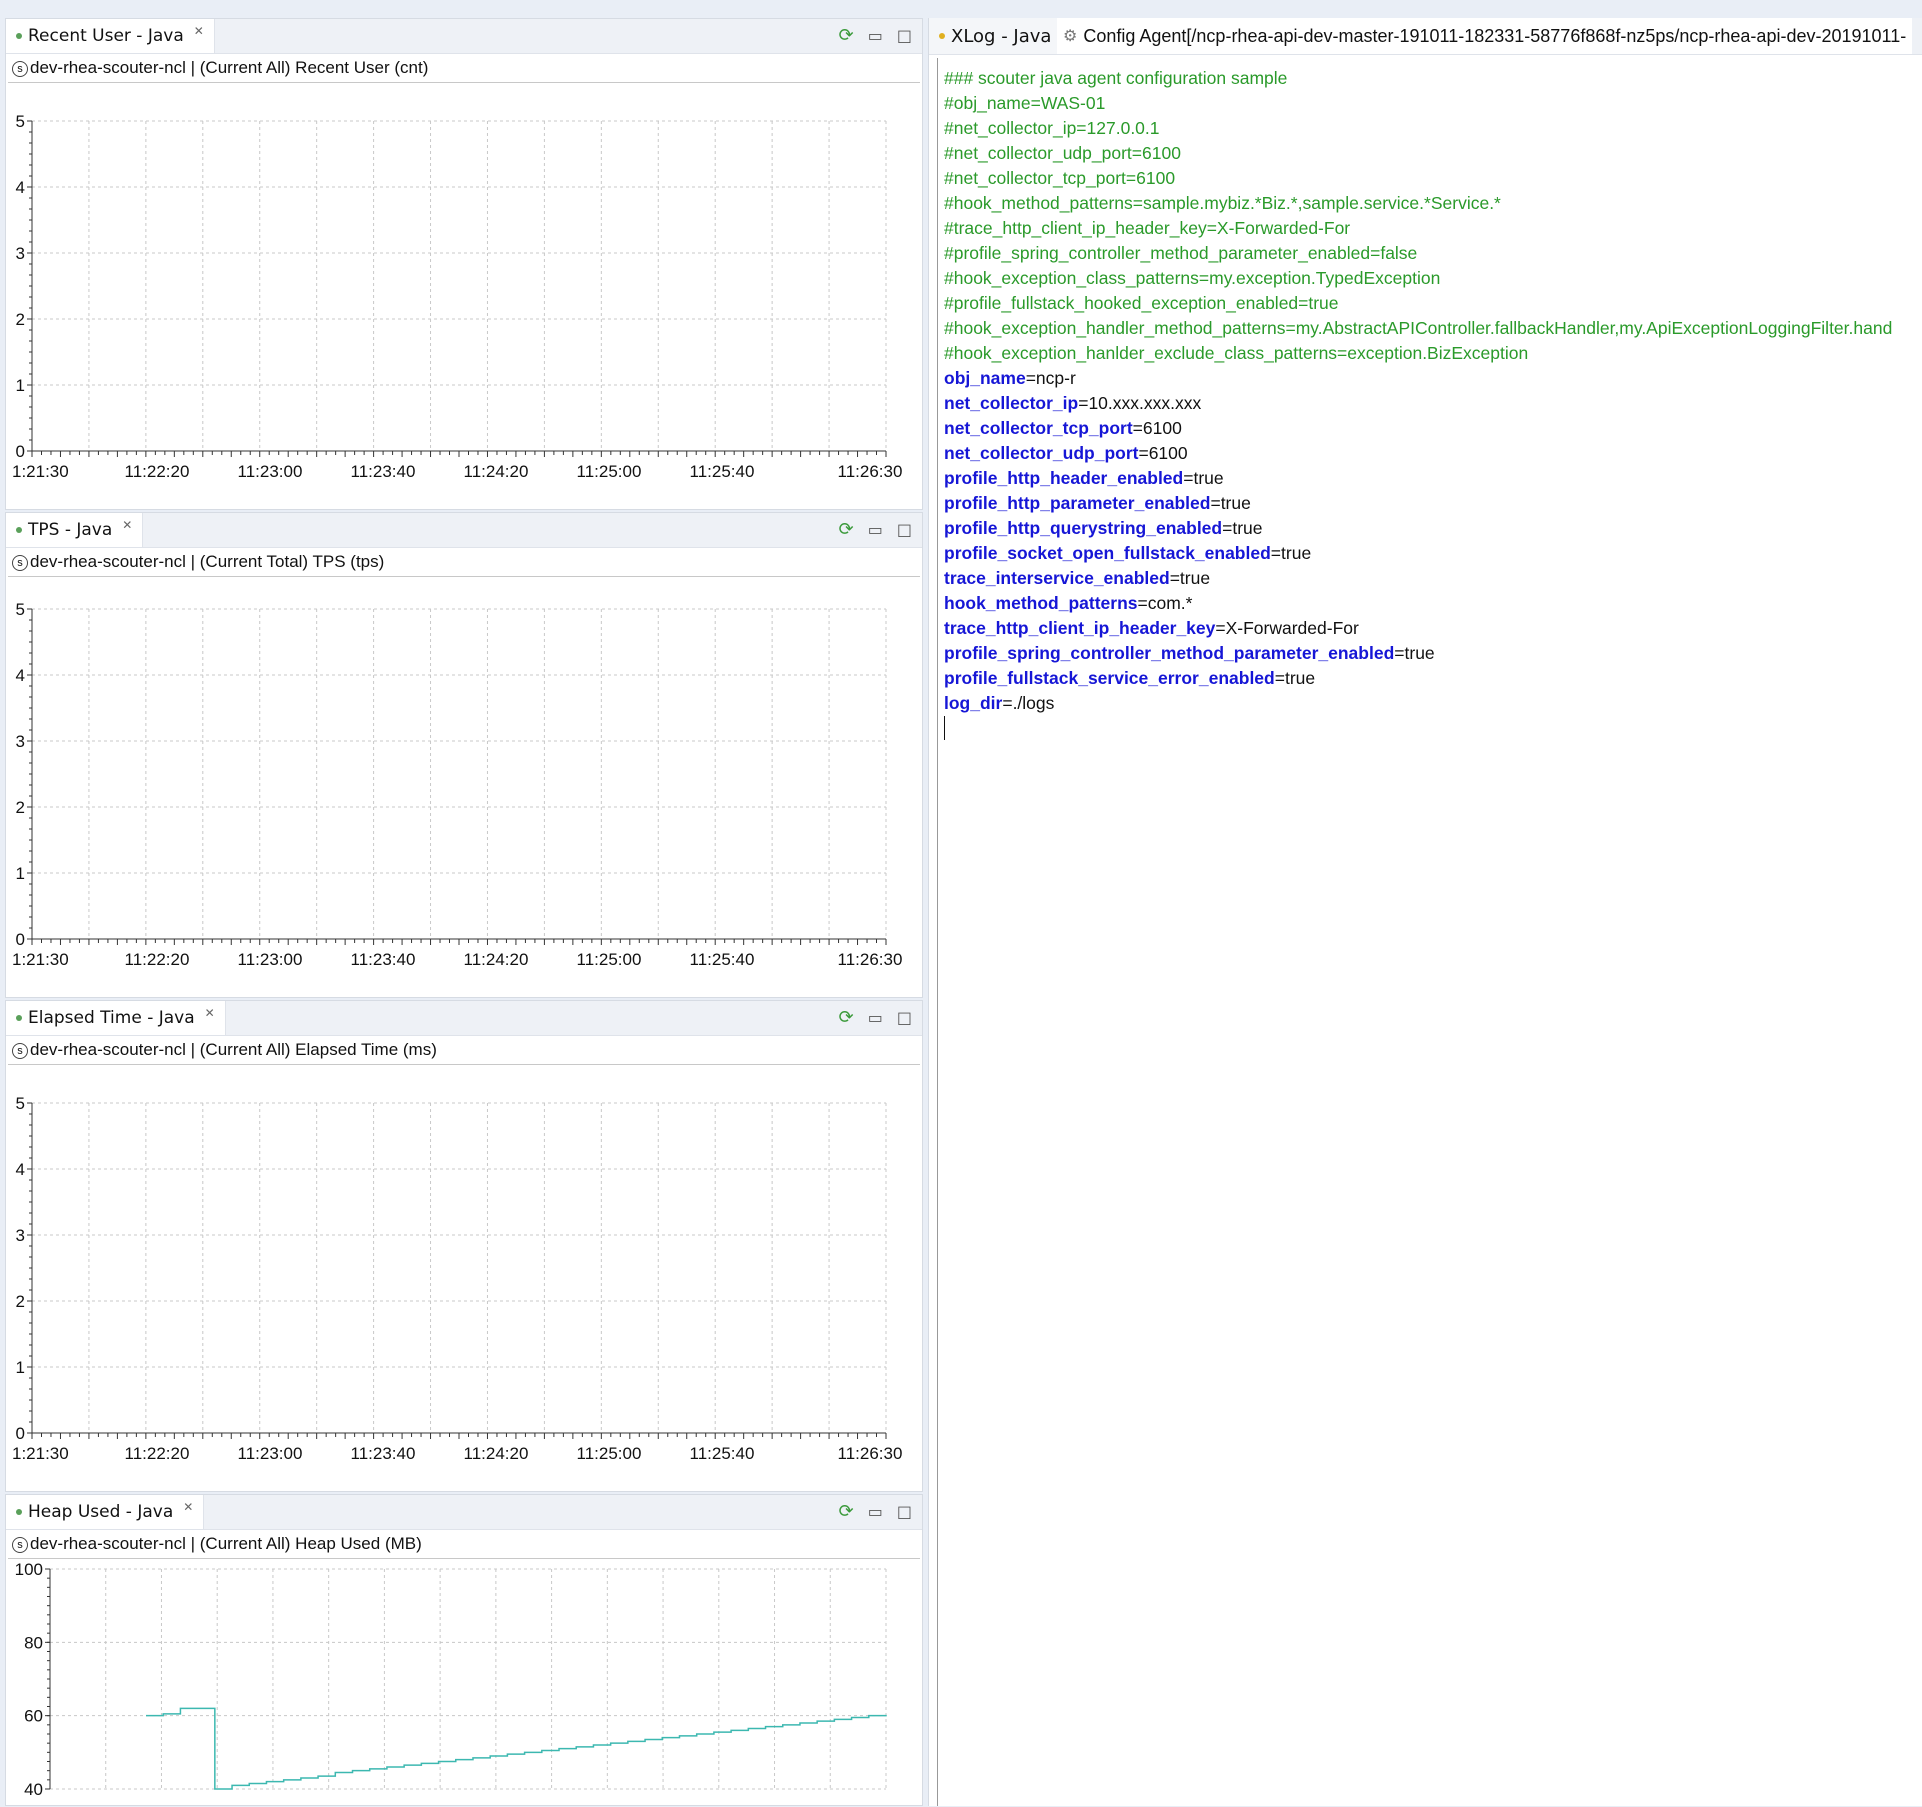  What do you see at coordinates (110, 36) in the screenshot?
I see `tab-recent-user: Recent User - Java ✕` at bounding box center [110, 36].